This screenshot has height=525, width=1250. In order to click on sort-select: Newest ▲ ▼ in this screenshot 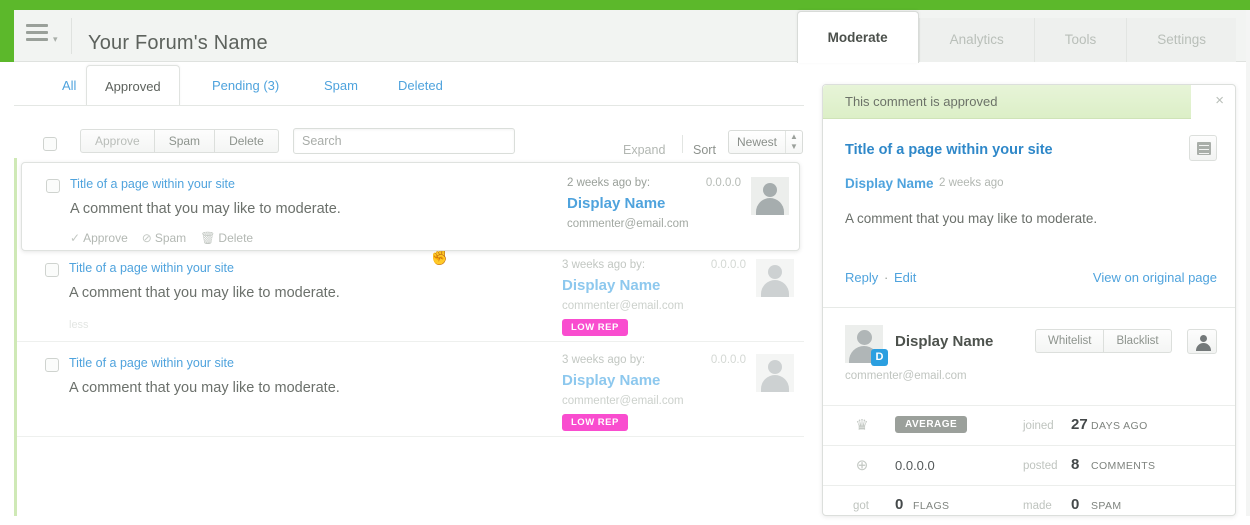, I will do `click(765, 142)`.